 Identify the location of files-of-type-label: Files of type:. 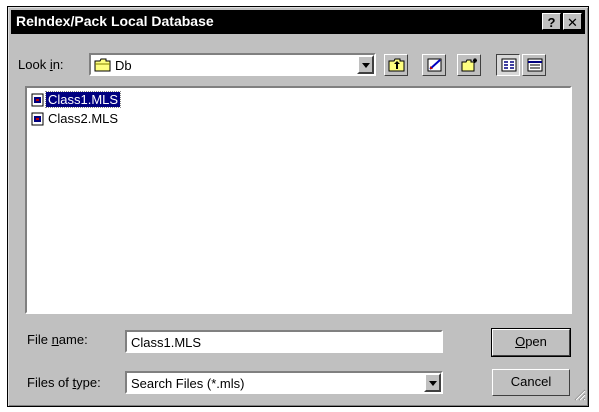
(64, 382).